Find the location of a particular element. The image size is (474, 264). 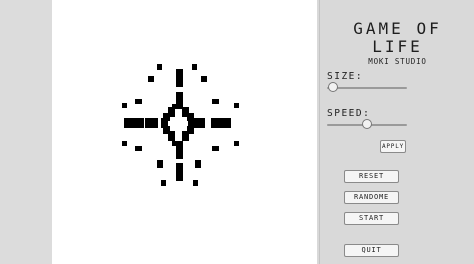

size-slider is located at coordinates (367, 88).